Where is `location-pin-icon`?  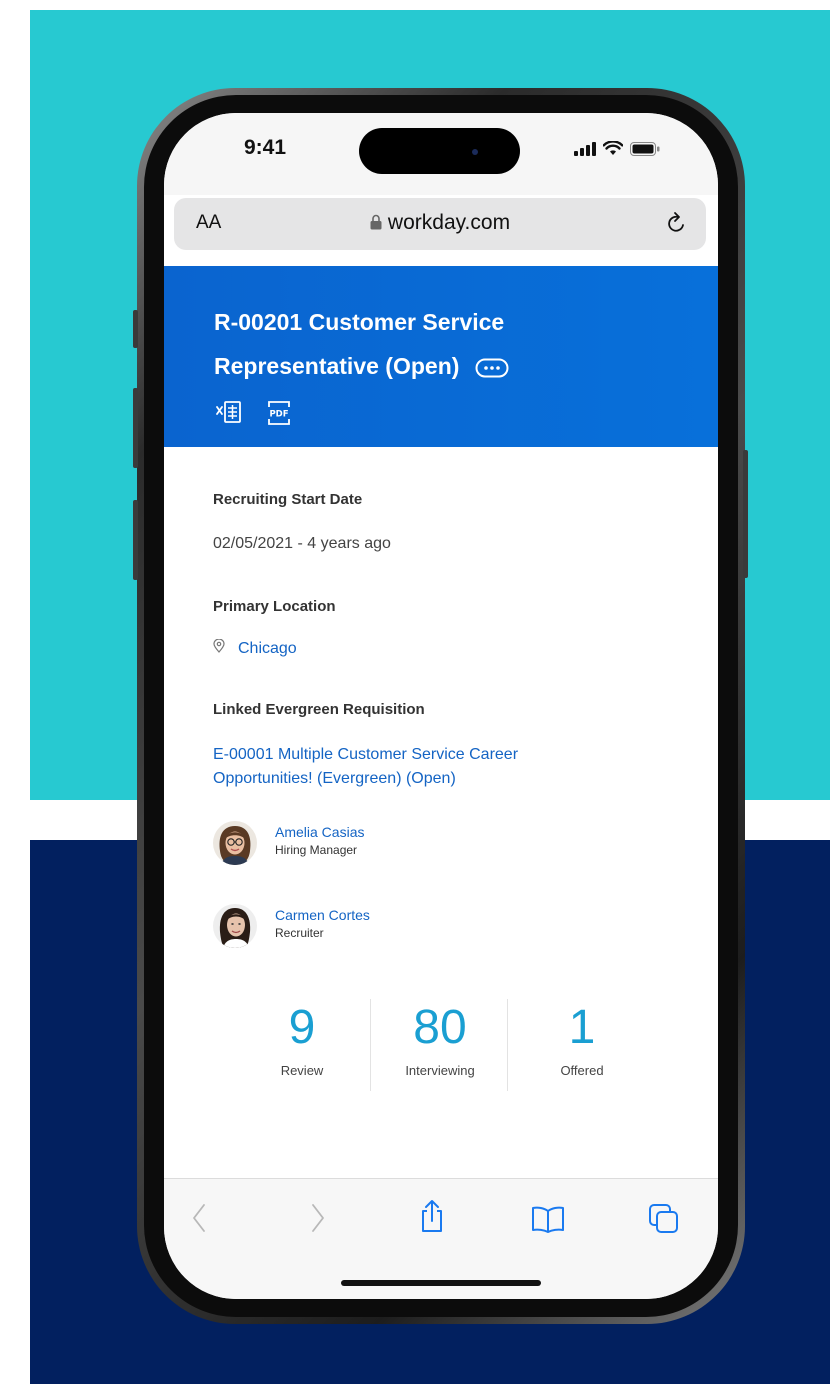 location-pin-icon is located at coordinates (219, 646).